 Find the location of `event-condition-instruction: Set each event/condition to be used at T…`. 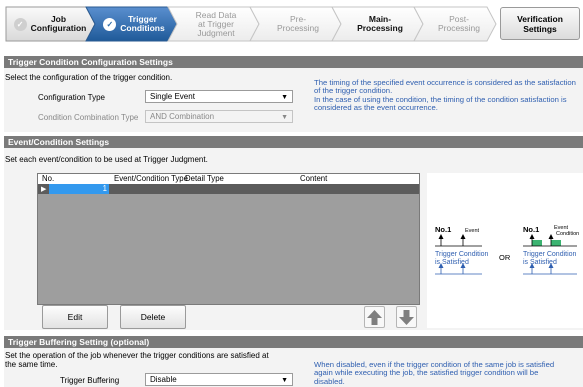

event-condition-instruction: Set each event/condition to be used at T… is located at coordinates (106, 159).